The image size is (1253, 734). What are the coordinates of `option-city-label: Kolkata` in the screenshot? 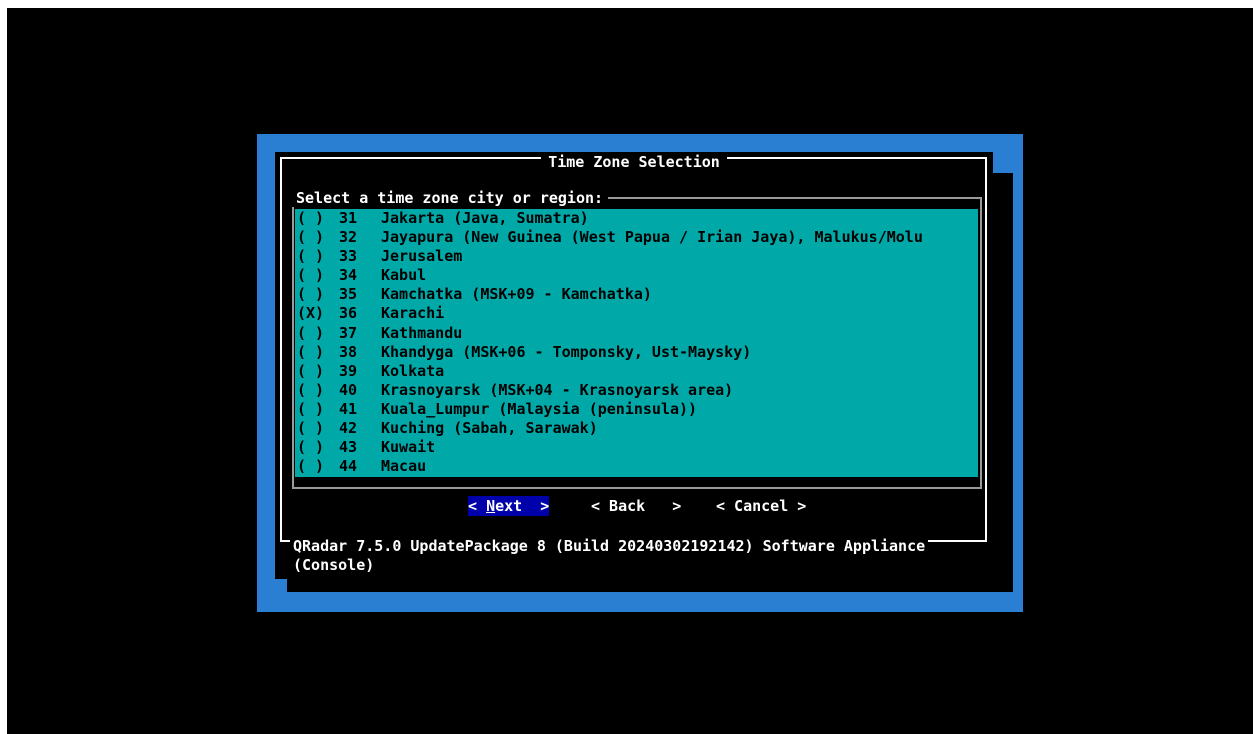 It's located at (413, 370).